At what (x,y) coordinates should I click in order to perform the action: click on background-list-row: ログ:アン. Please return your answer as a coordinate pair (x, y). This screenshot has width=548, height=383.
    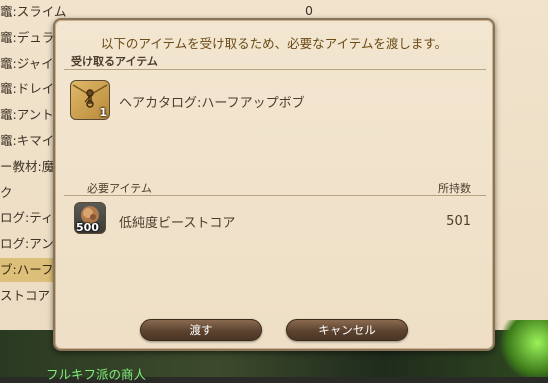
    Looking at the image, I should click on (27, 244).